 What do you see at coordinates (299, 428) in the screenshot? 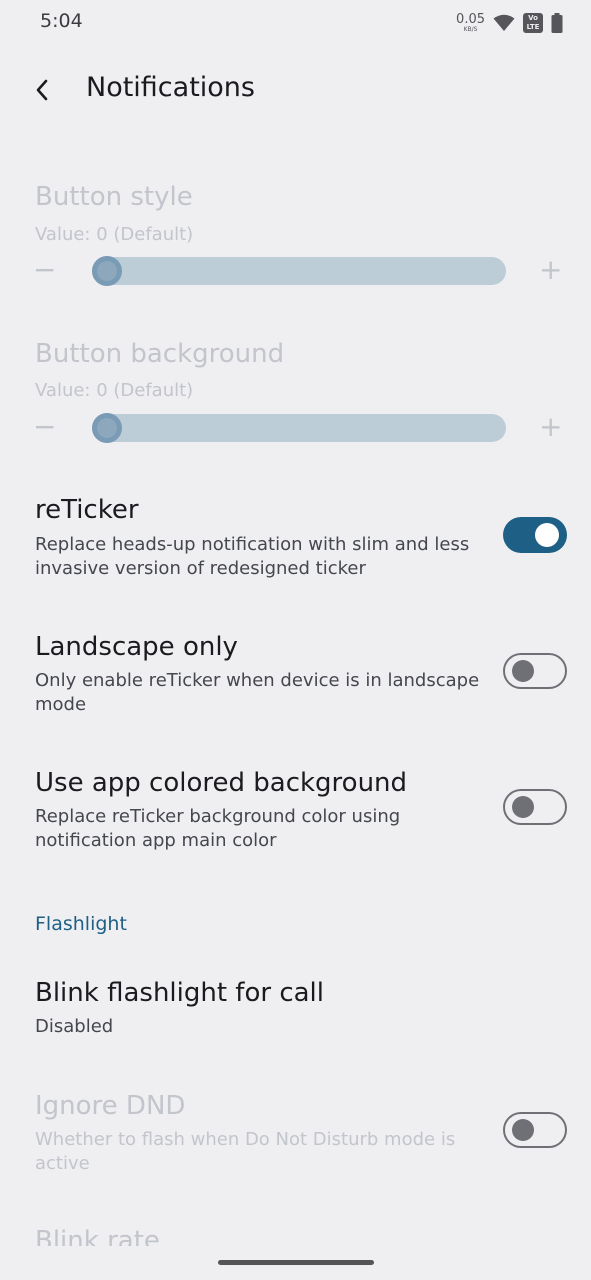
I see `button-background-slider-track` at bounding box center [299, 428].